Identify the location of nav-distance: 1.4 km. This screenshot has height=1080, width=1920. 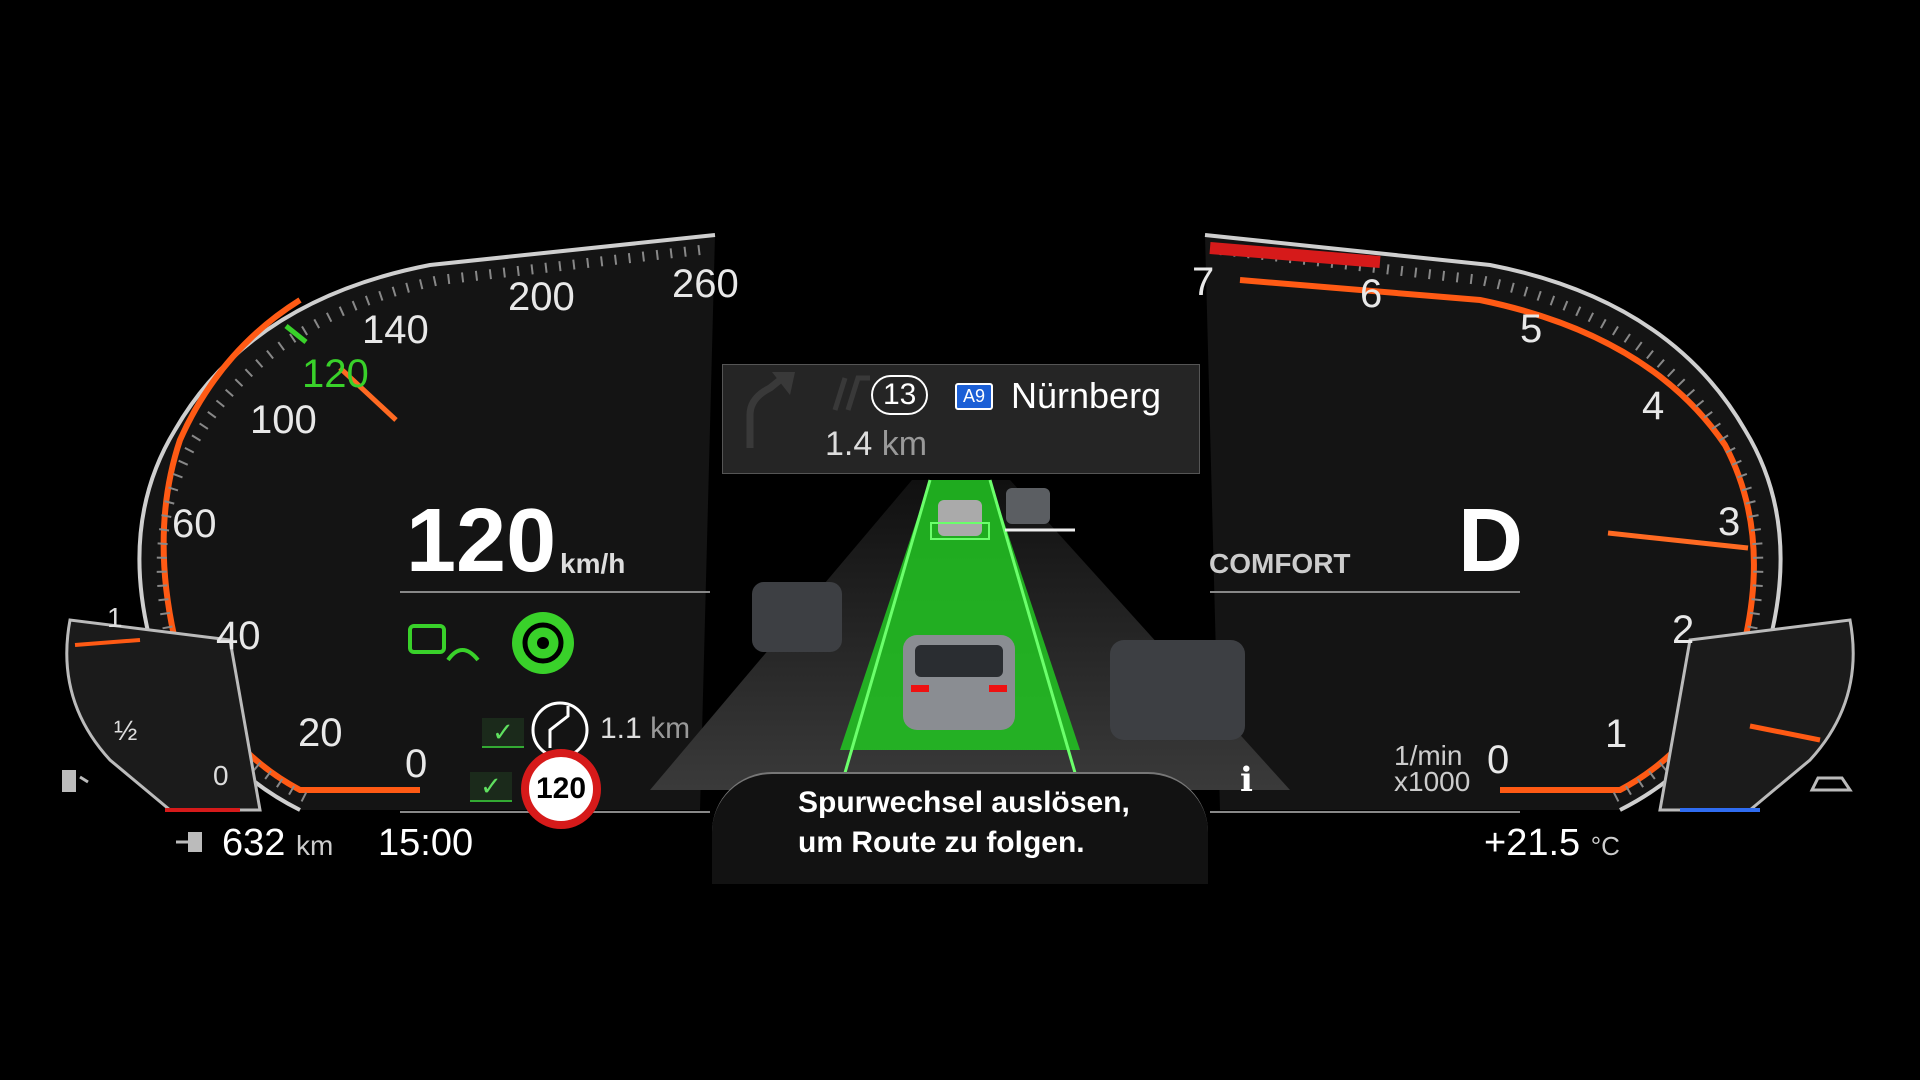
(876, 444).